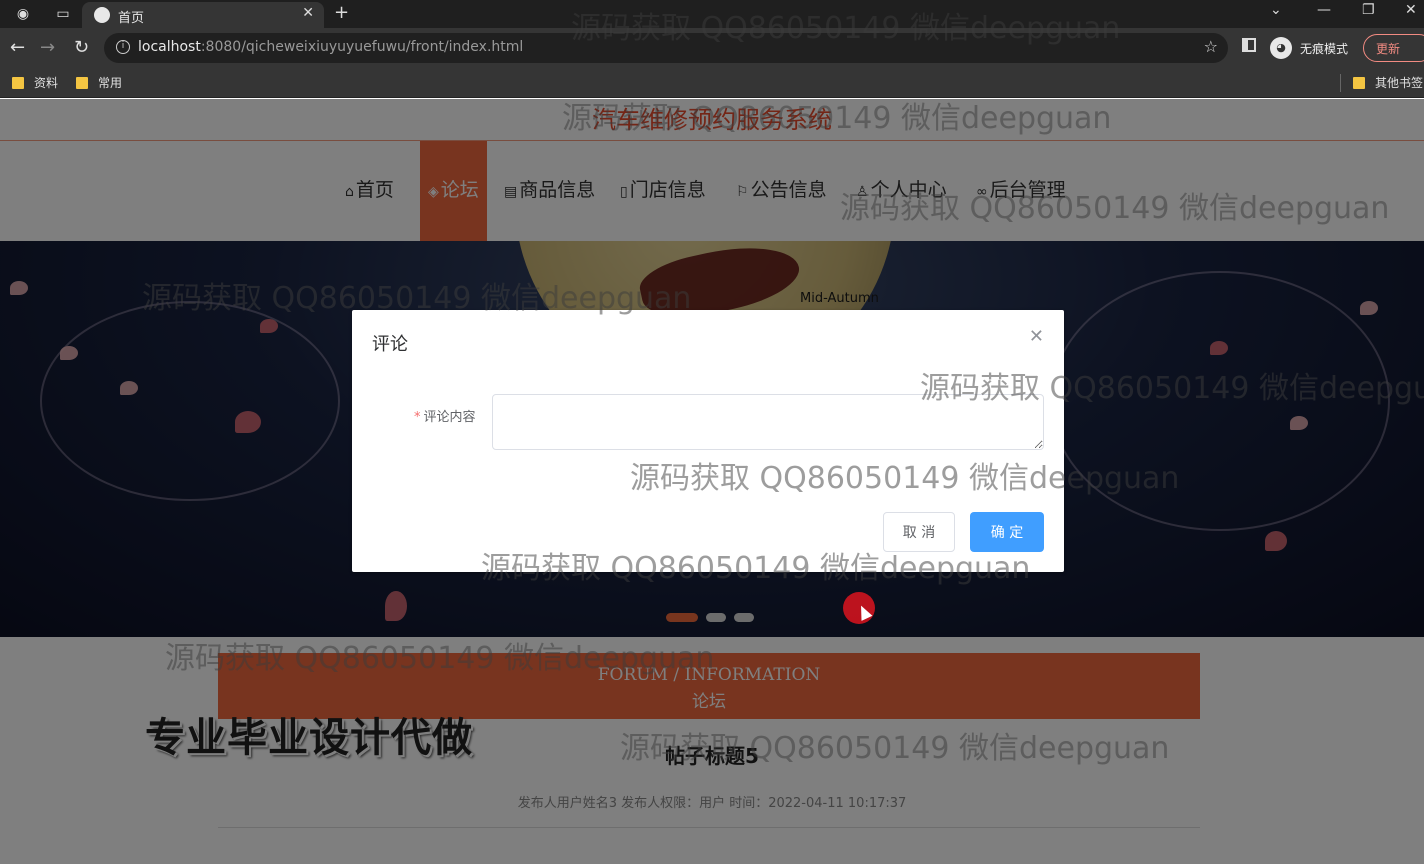  I want to click on tab-search-icon: ▭, so click(63, 14).